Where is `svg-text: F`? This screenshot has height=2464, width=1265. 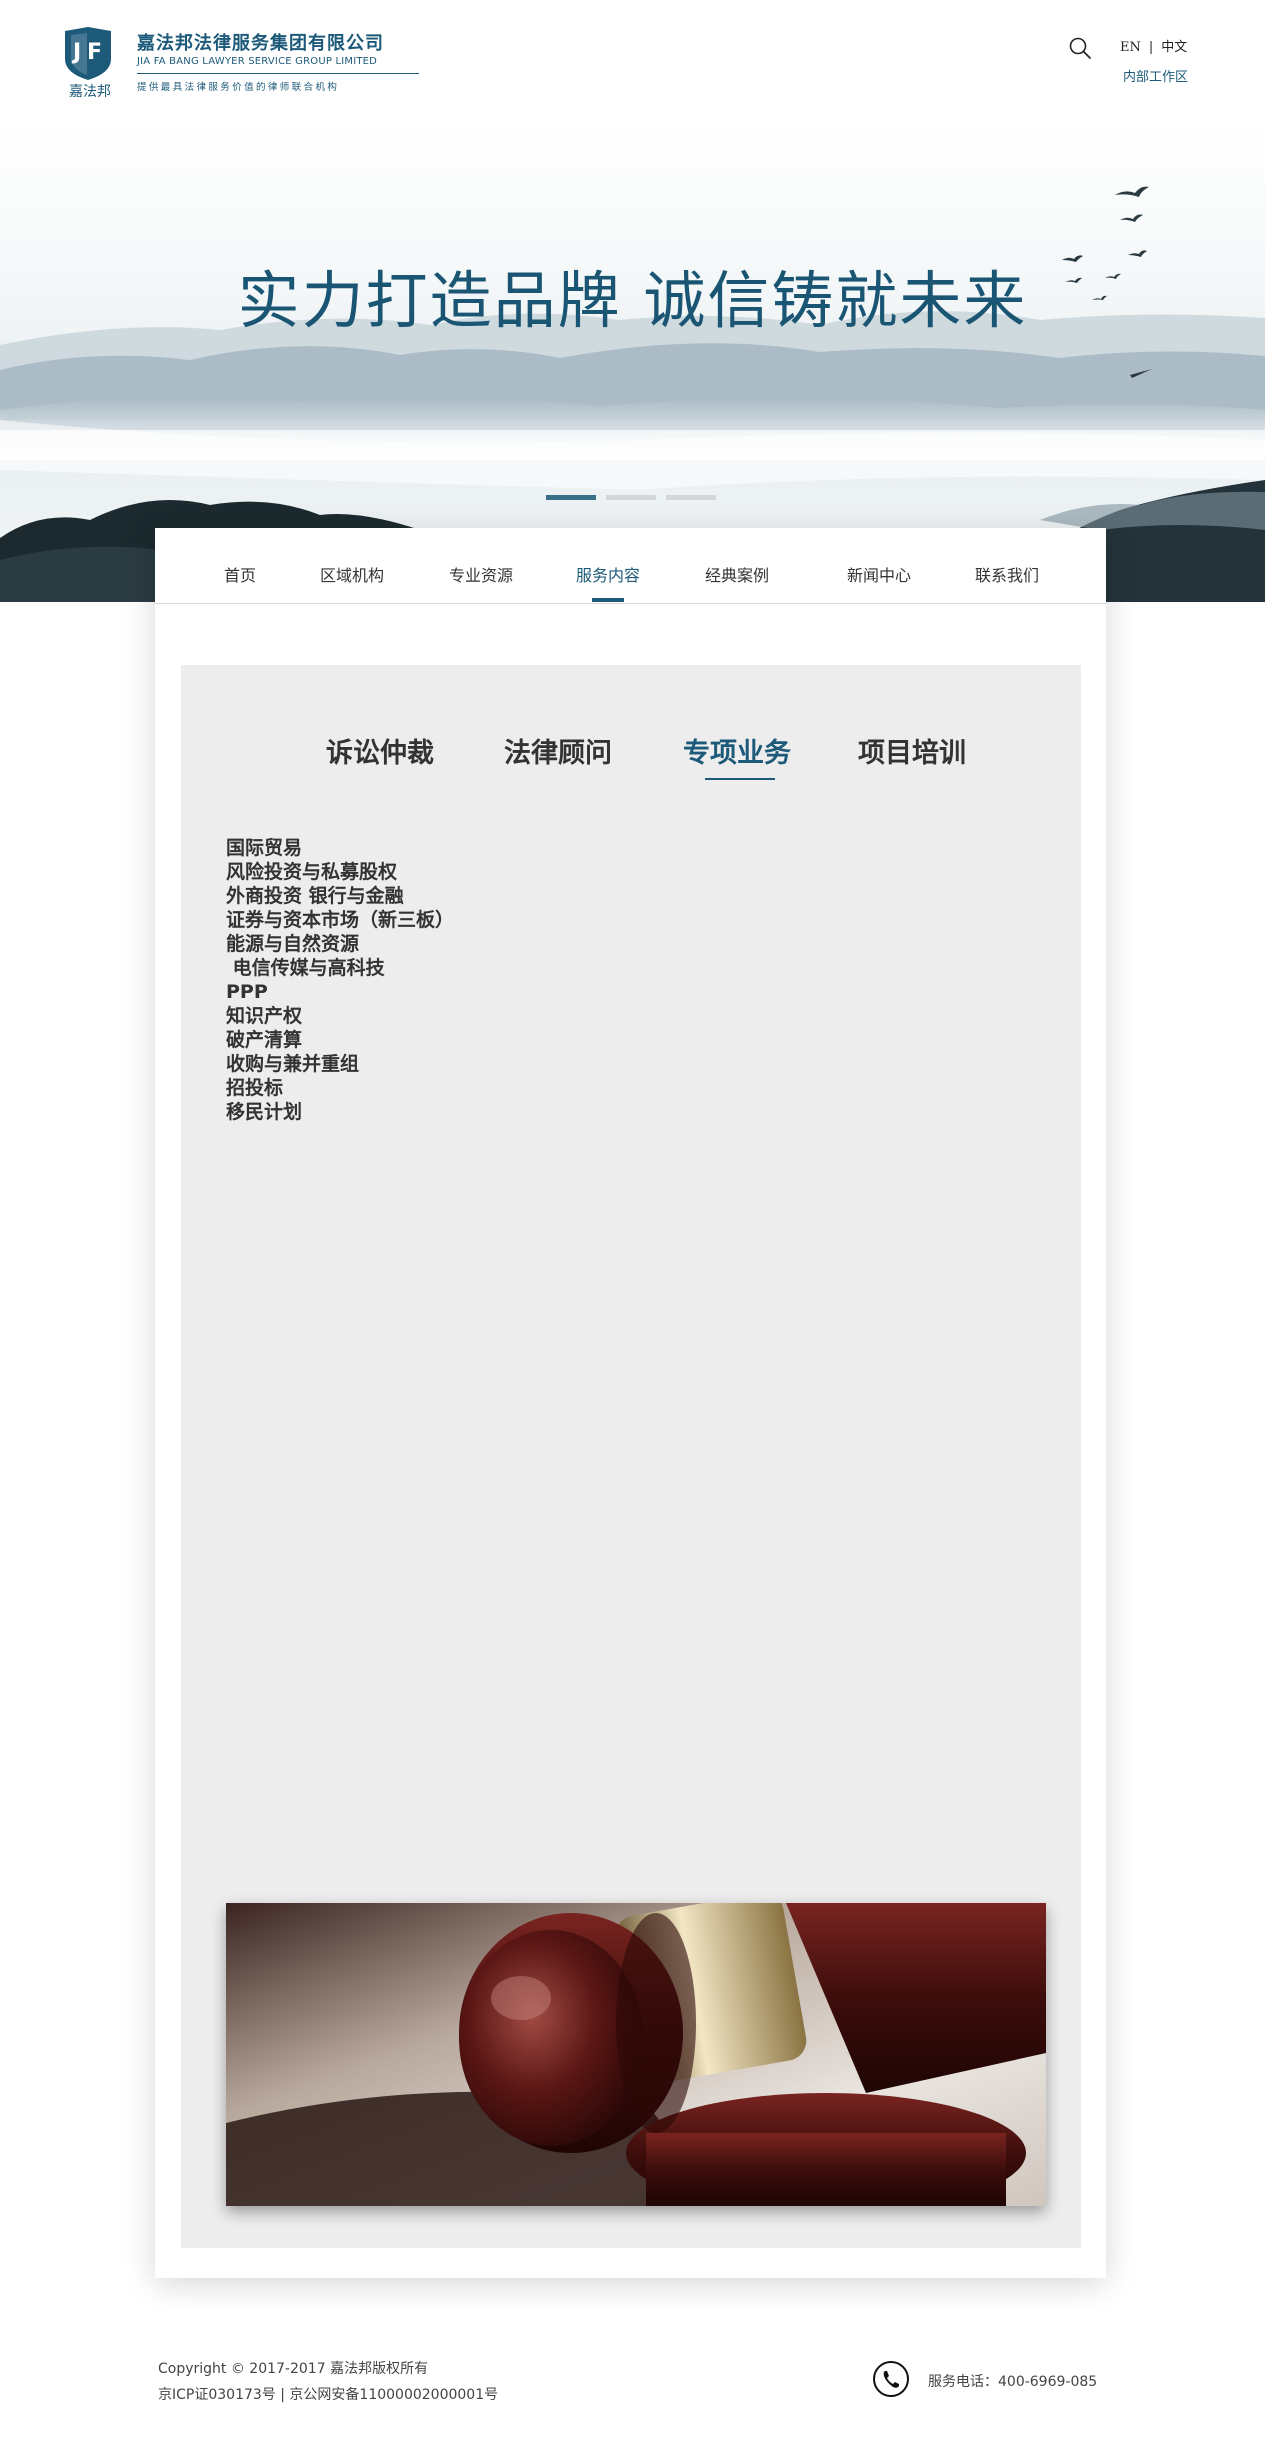 svg-text: F is located at coordinates (94, 52).